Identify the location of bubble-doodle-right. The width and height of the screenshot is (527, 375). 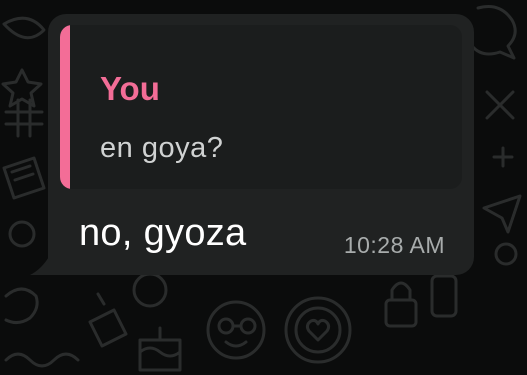
(506, 254).